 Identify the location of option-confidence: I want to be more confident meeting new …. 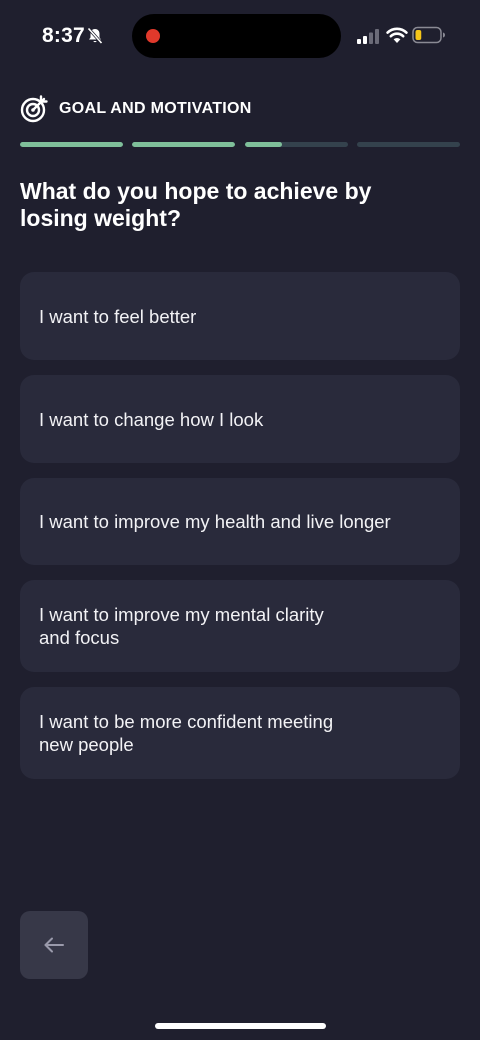
(240, 733).